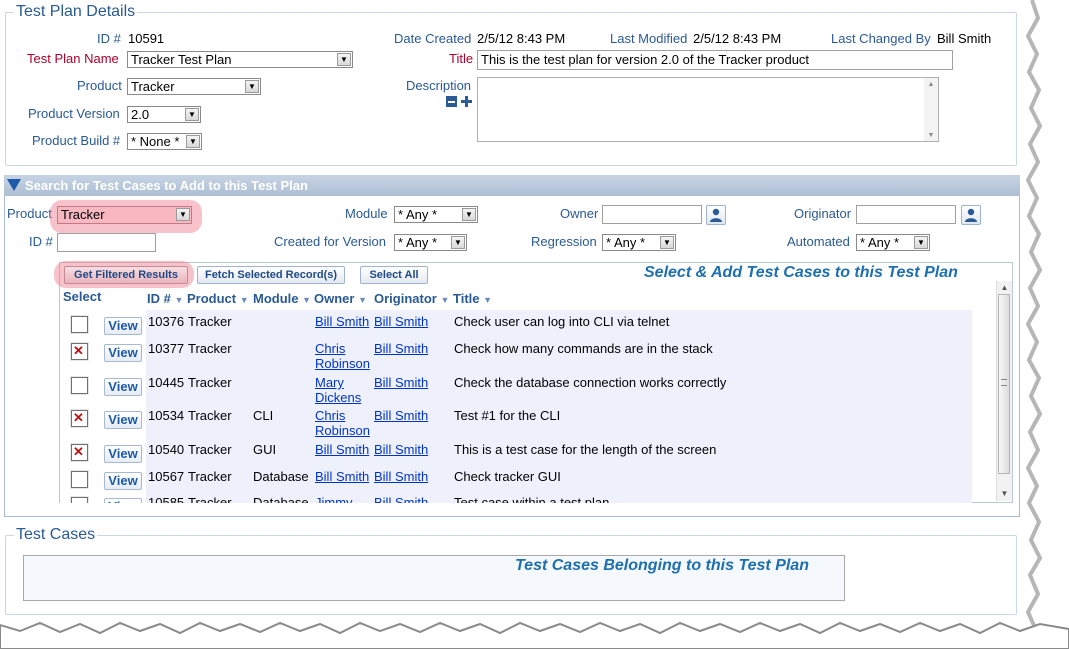  Describe the element at coordinates (164, 114) in the screenshot. I see `product-version-select: 2.0 ▼` at that location.